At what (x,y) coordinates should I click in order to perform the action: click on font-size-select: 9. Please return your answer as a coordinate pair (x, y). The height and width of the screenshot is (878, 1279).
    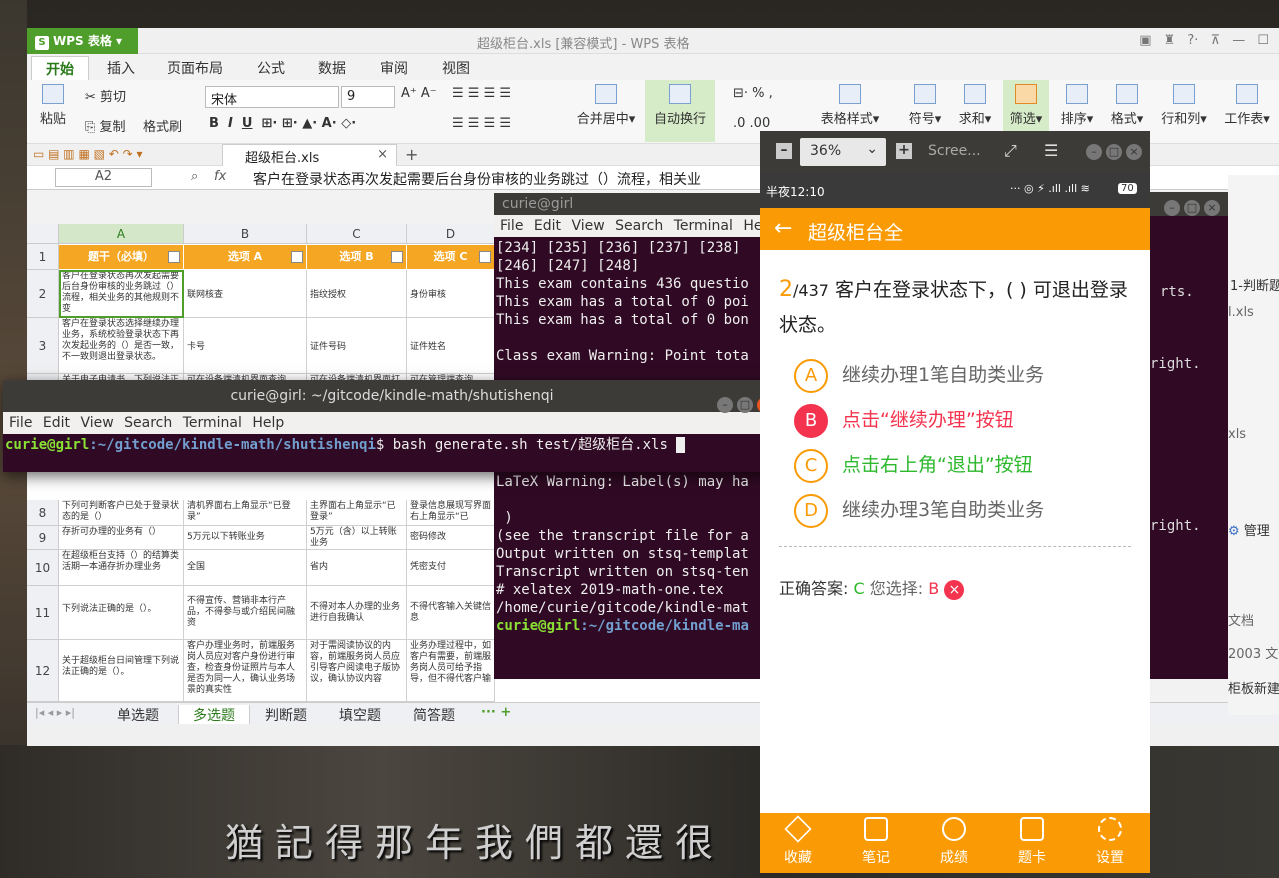
    Looking at the image, I should click on (368, 97).